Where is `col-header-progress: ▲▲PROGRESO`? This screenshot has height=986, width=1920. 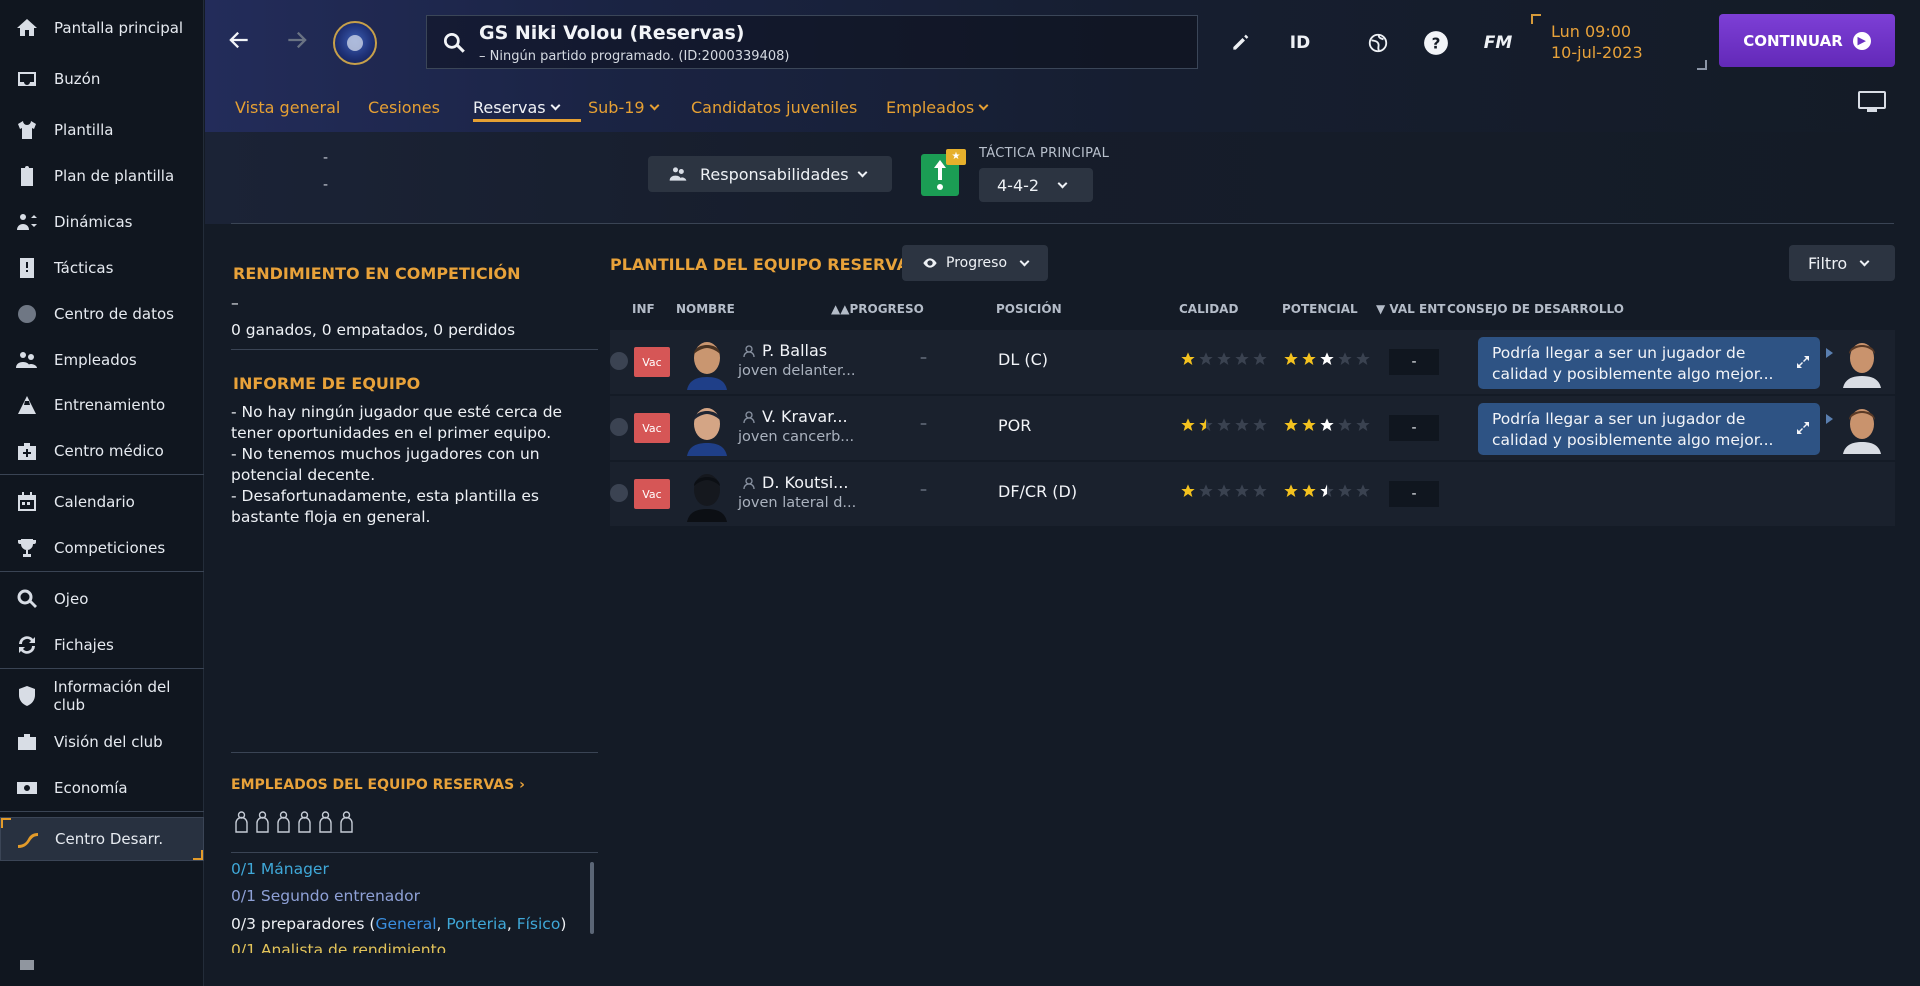
col-header-progress: ▲▲PROGRESO is located at coordinates (877, 309).